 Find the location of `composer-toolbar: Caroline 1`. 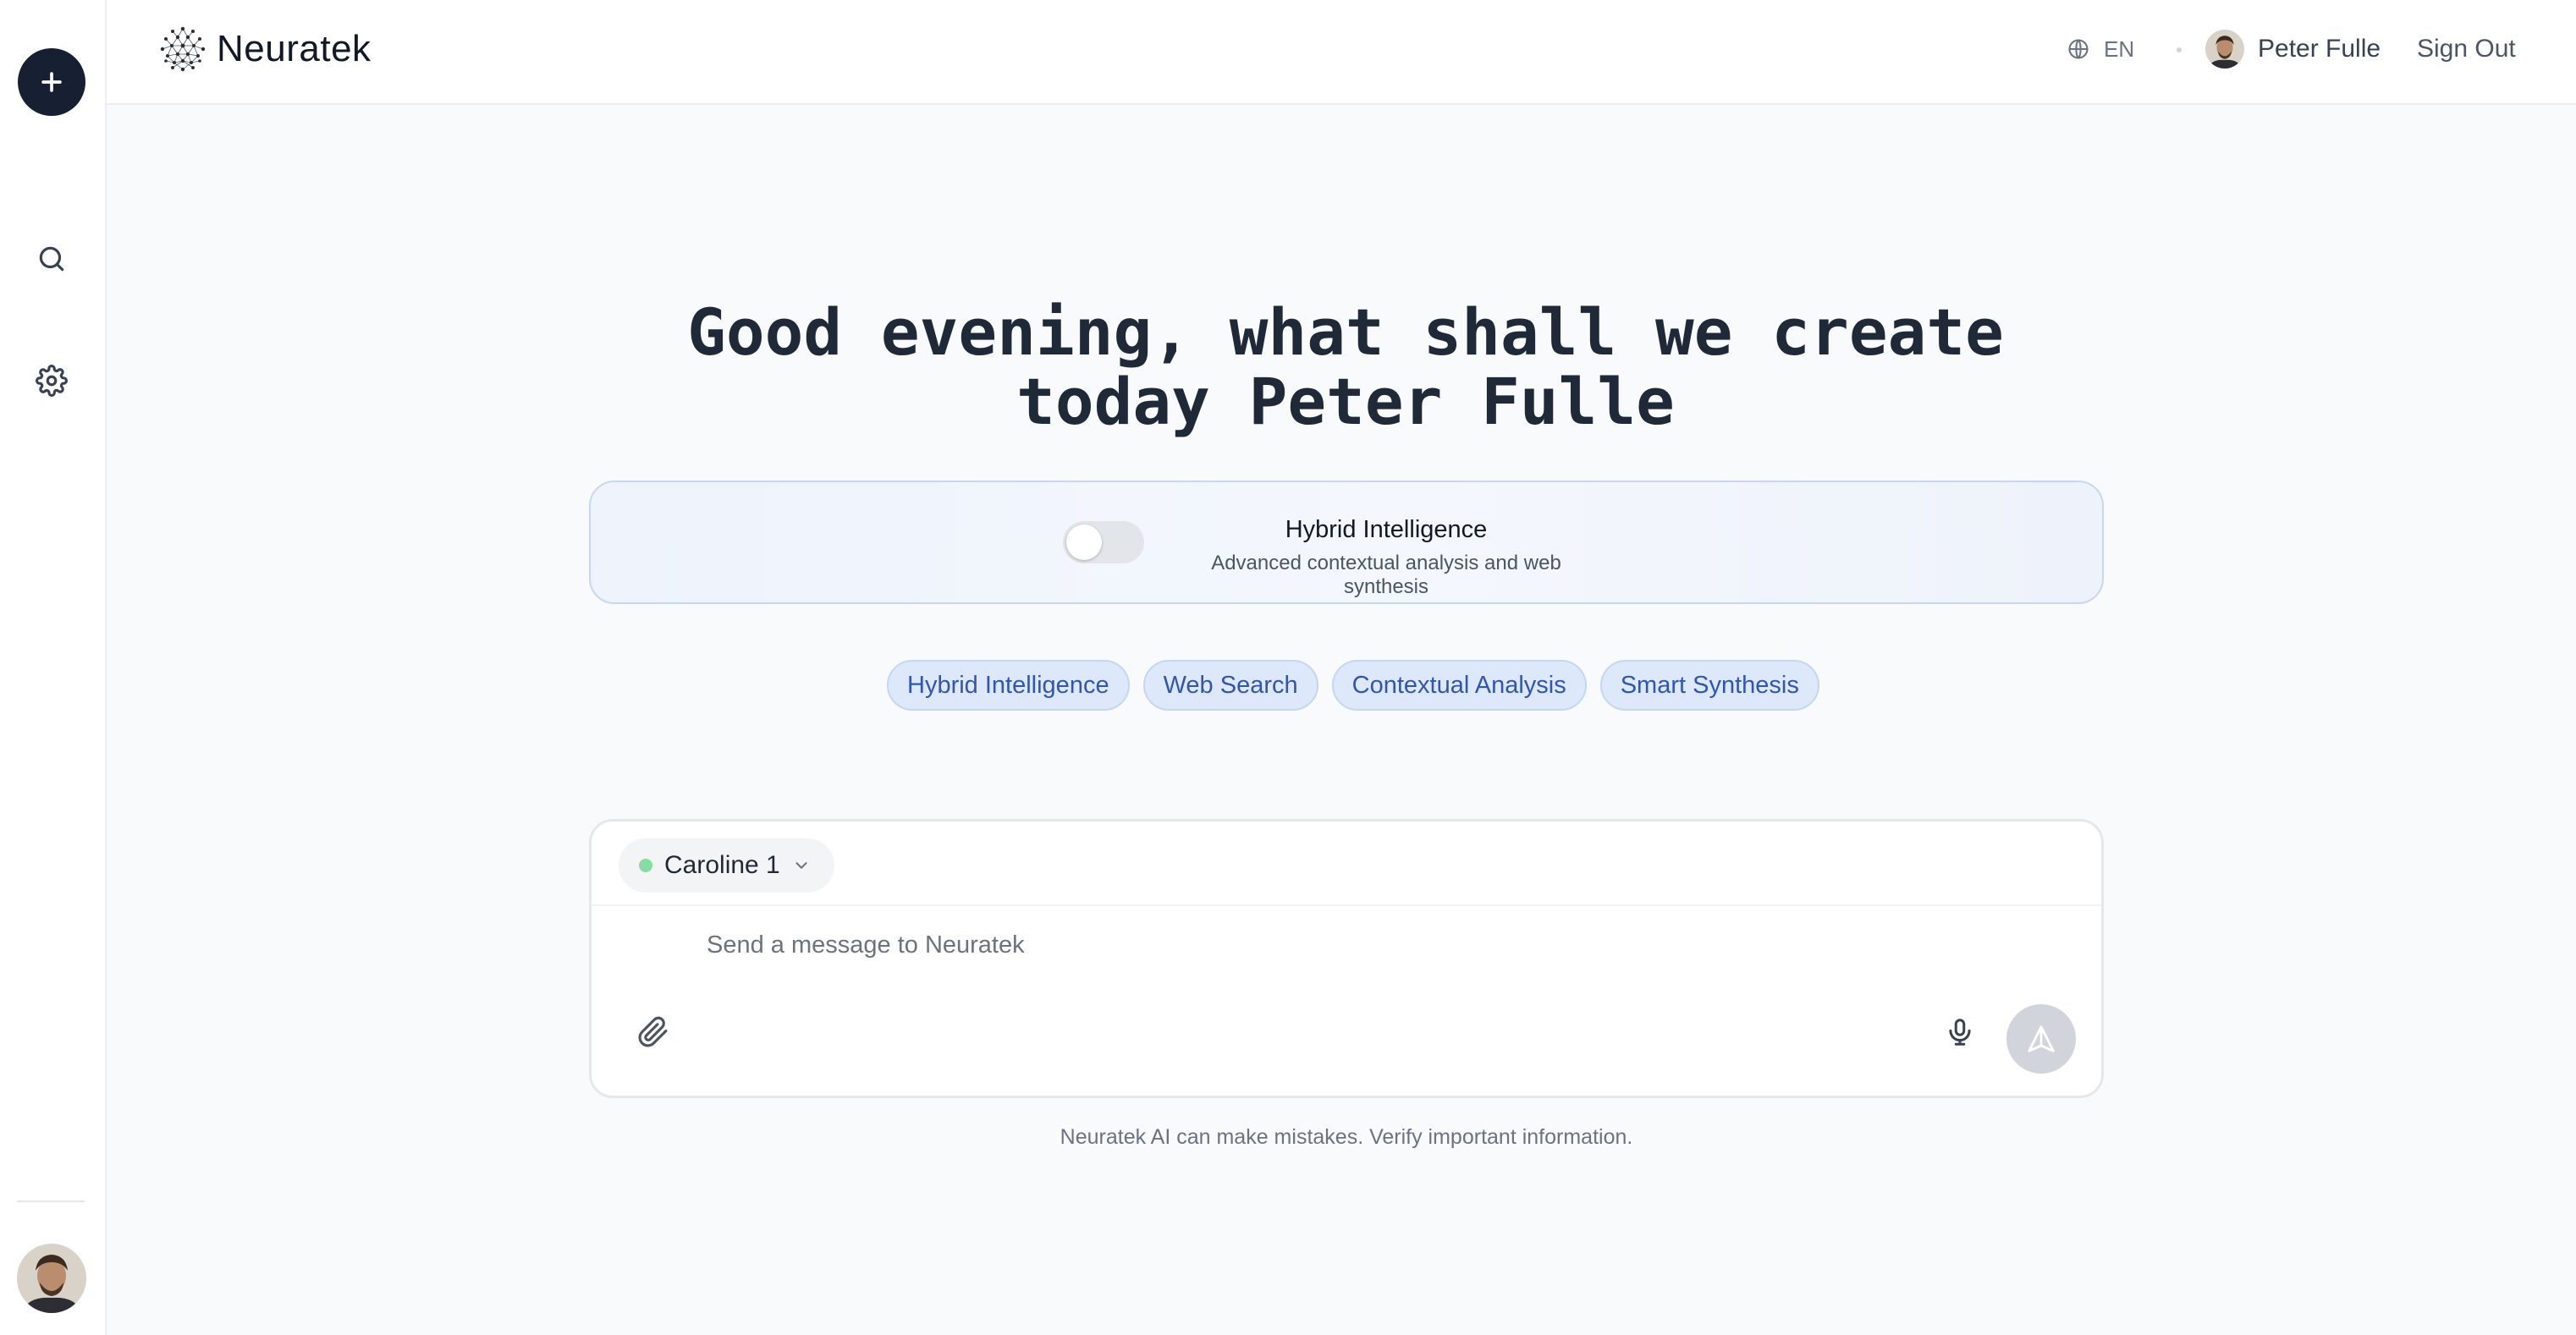

composer-toolbar: Caroline 1 is located at coordinates (1346, 864).